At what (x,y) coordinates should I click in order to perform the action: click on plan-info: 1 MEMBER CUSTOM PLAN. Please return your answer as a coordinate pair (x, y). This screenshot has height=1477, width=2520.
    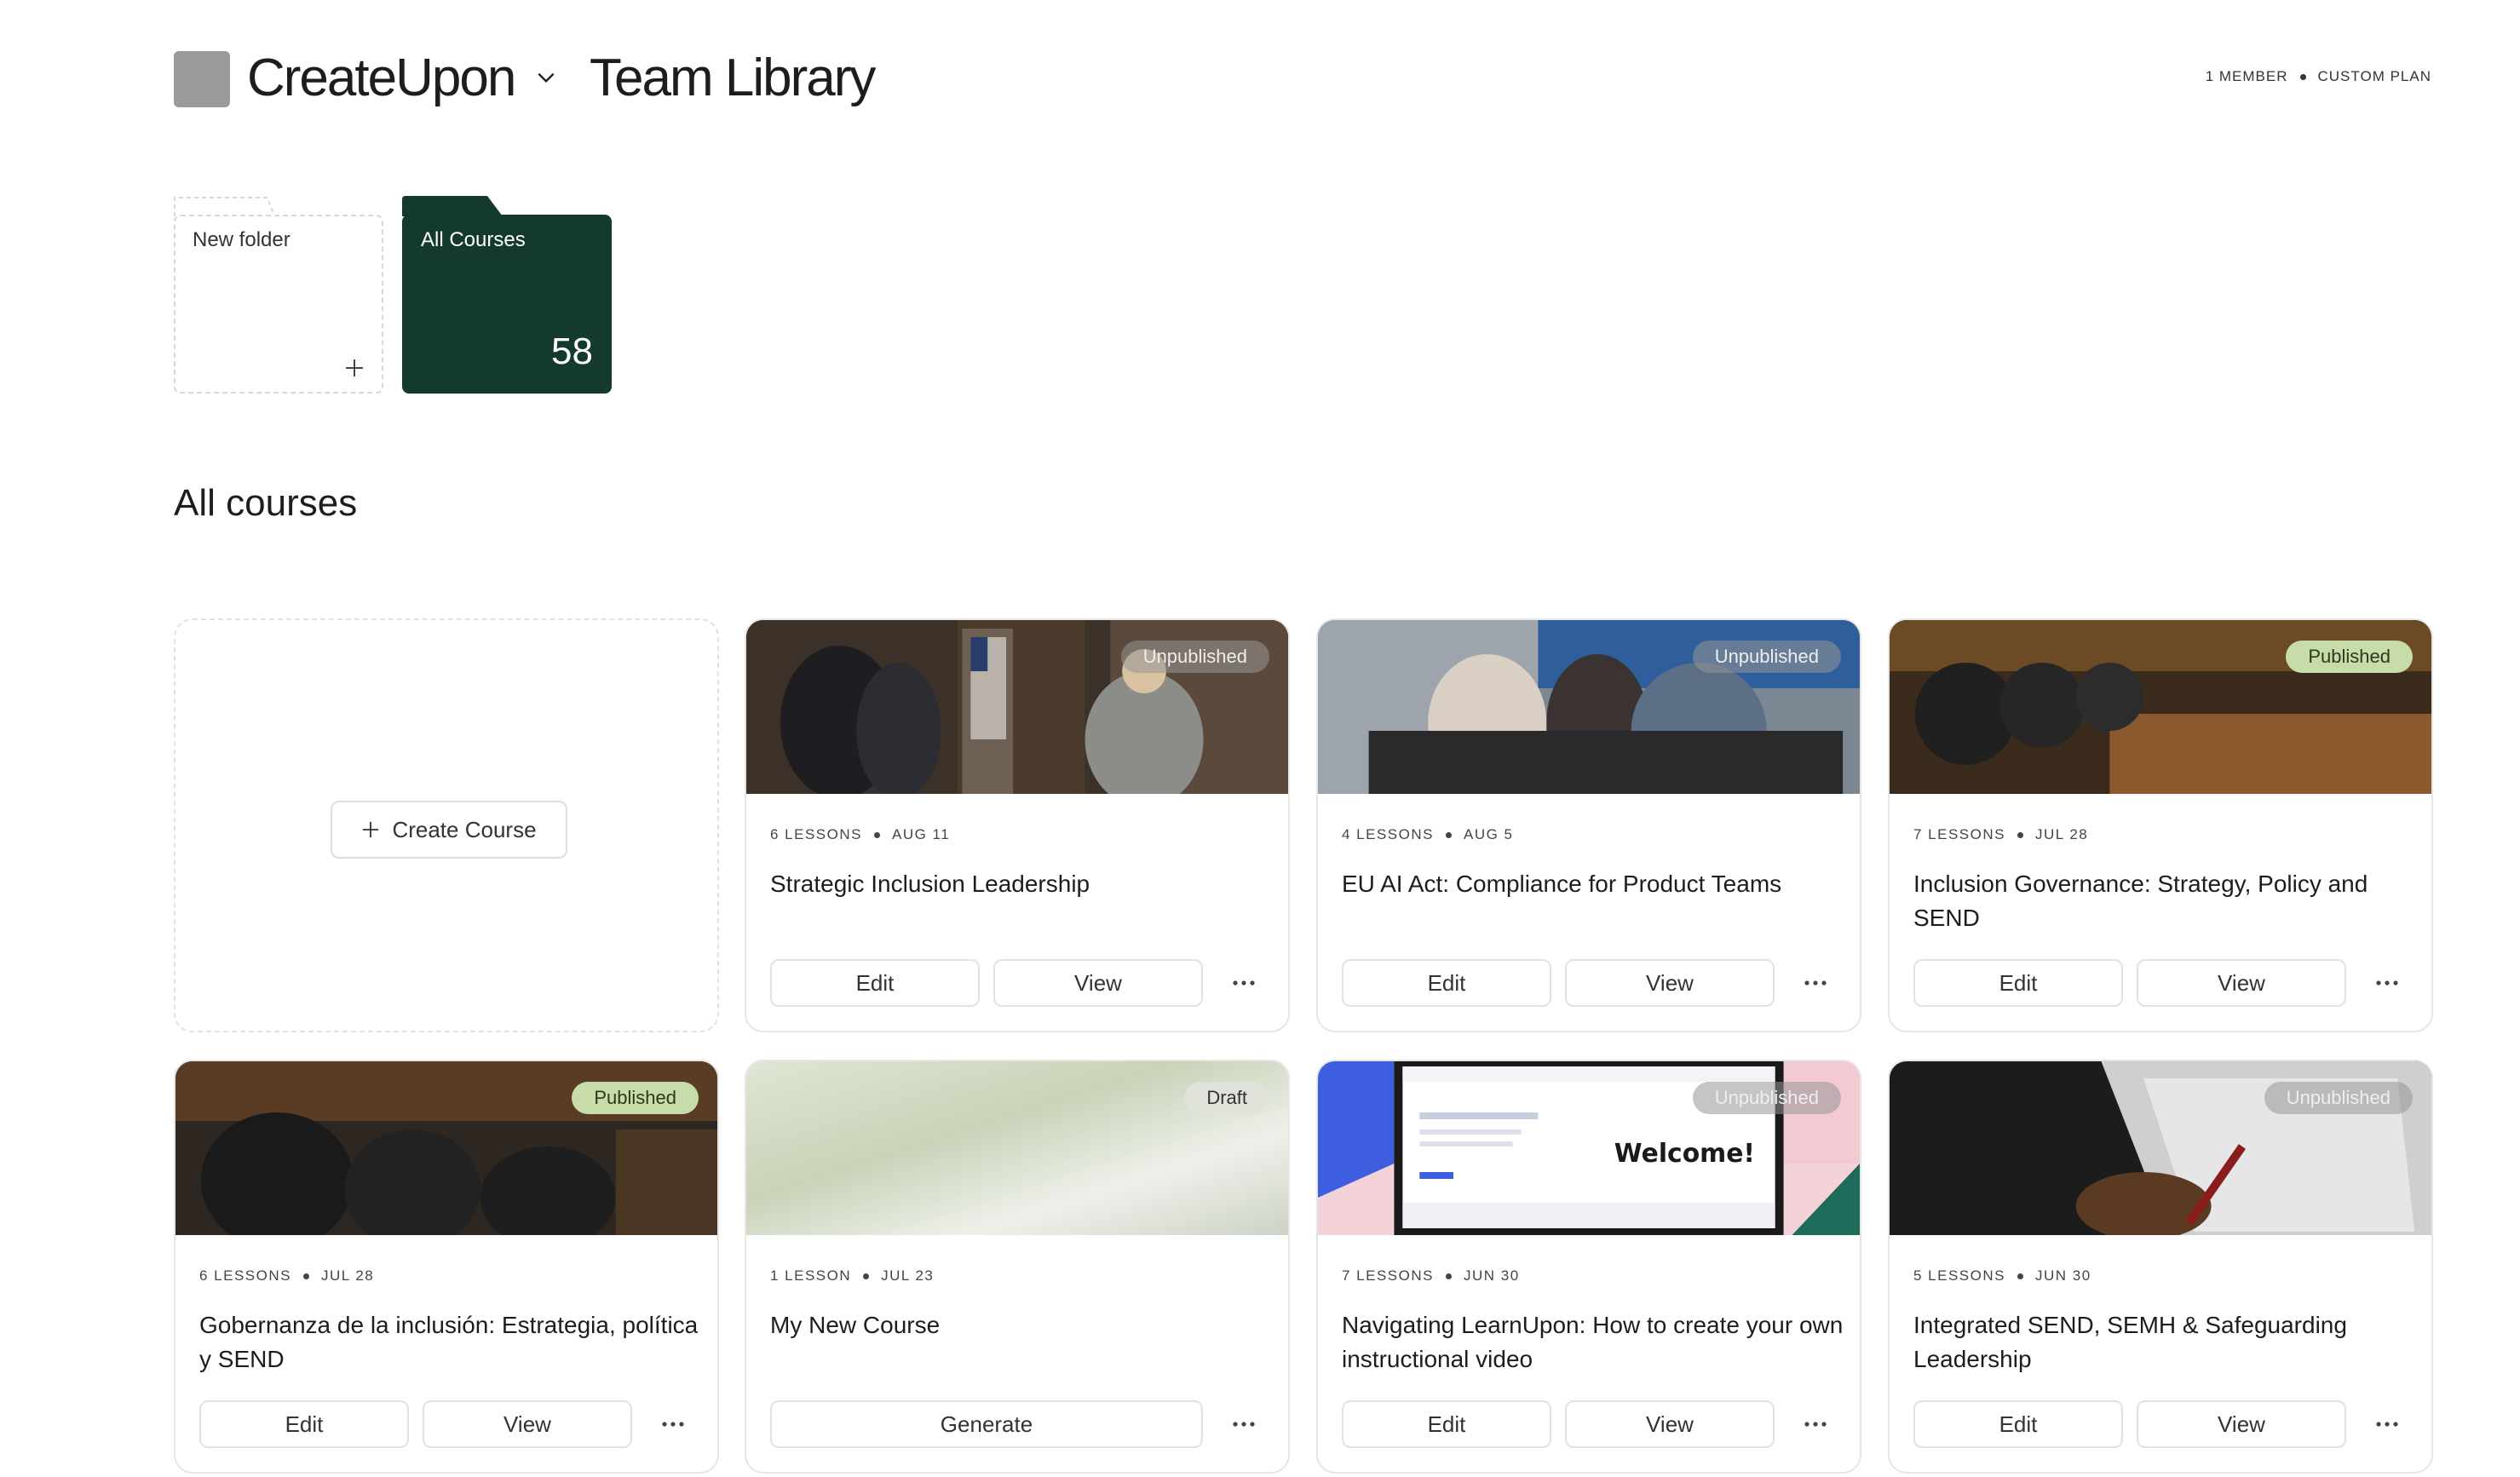
    Looking at the image, I should click on (2319, 77).